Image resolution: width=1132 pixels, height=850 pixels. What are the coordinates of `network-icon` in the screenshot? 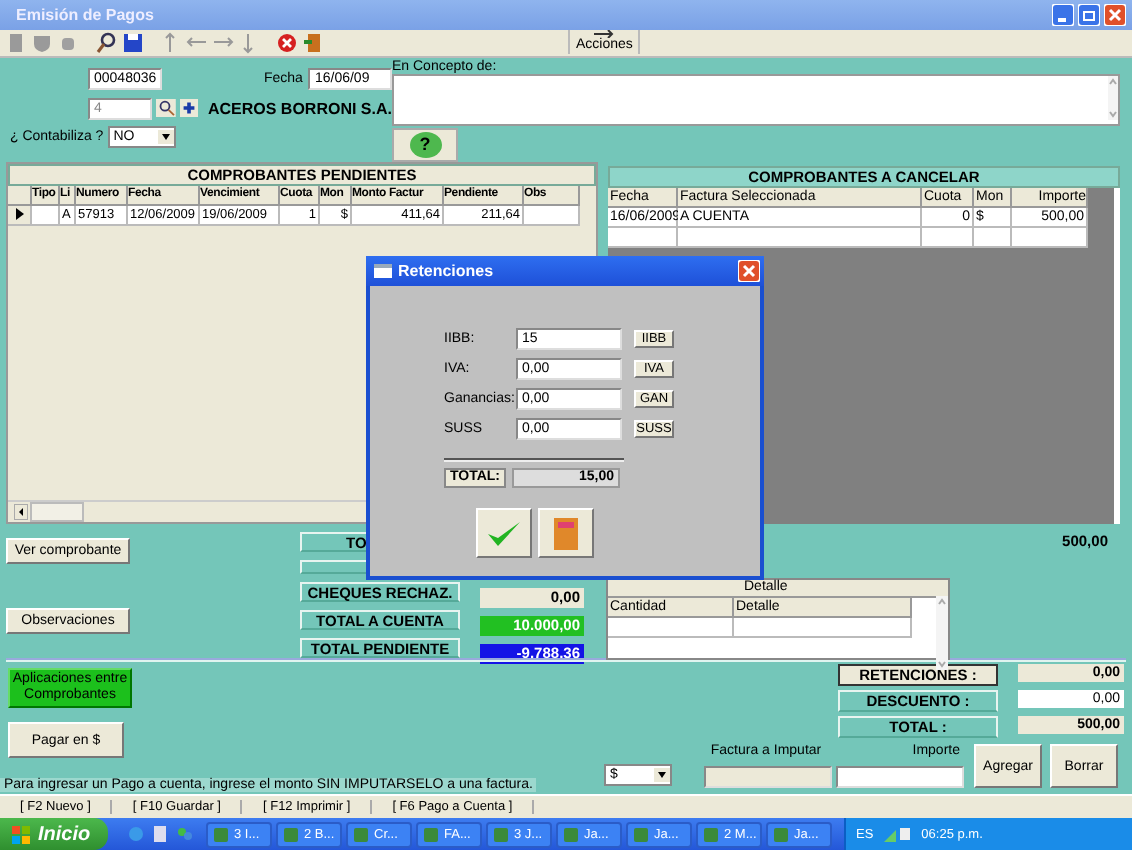 It's located at (897, 834).